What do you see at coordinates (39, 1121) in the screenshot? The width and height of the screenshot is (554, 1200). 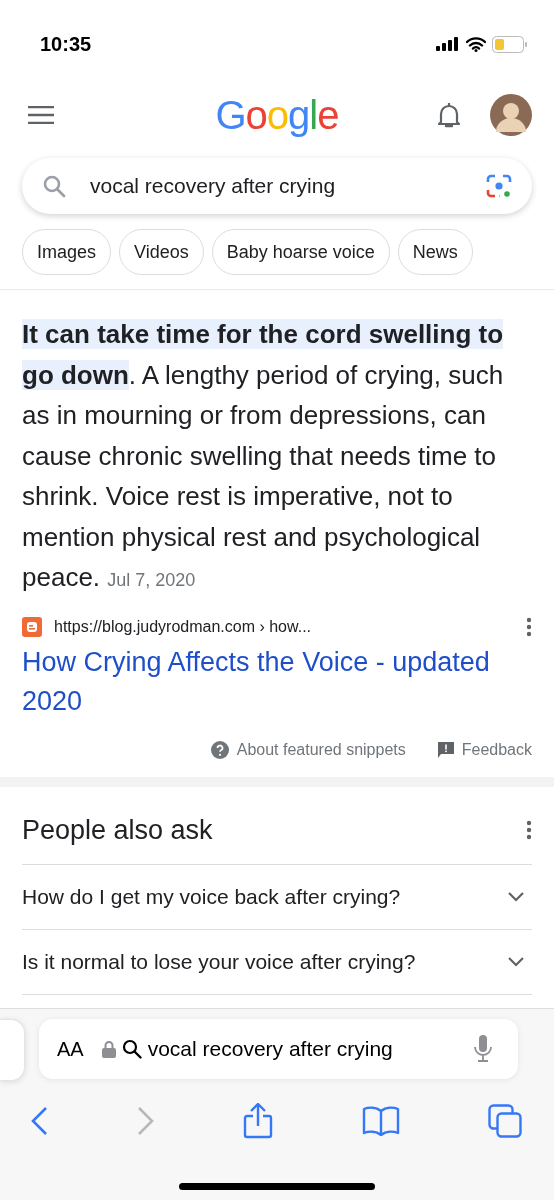 I see `back-icon` at bounding box center [39, 1121].